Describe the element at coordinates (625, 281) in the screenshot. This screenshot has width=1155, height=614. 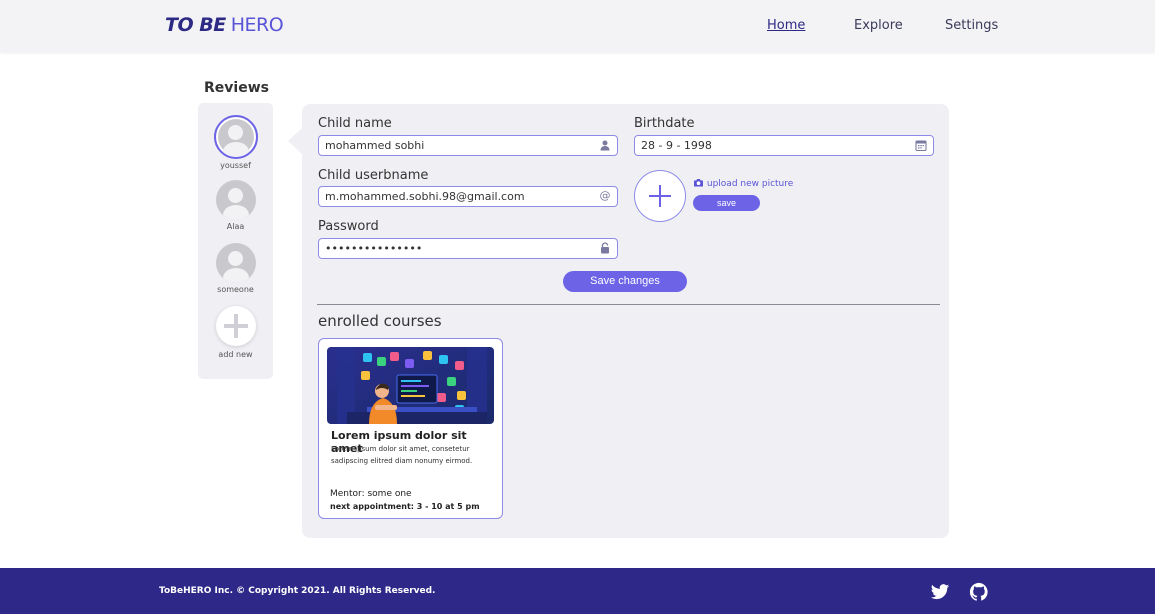
I see `save-changes-button: Save changes` at that location.